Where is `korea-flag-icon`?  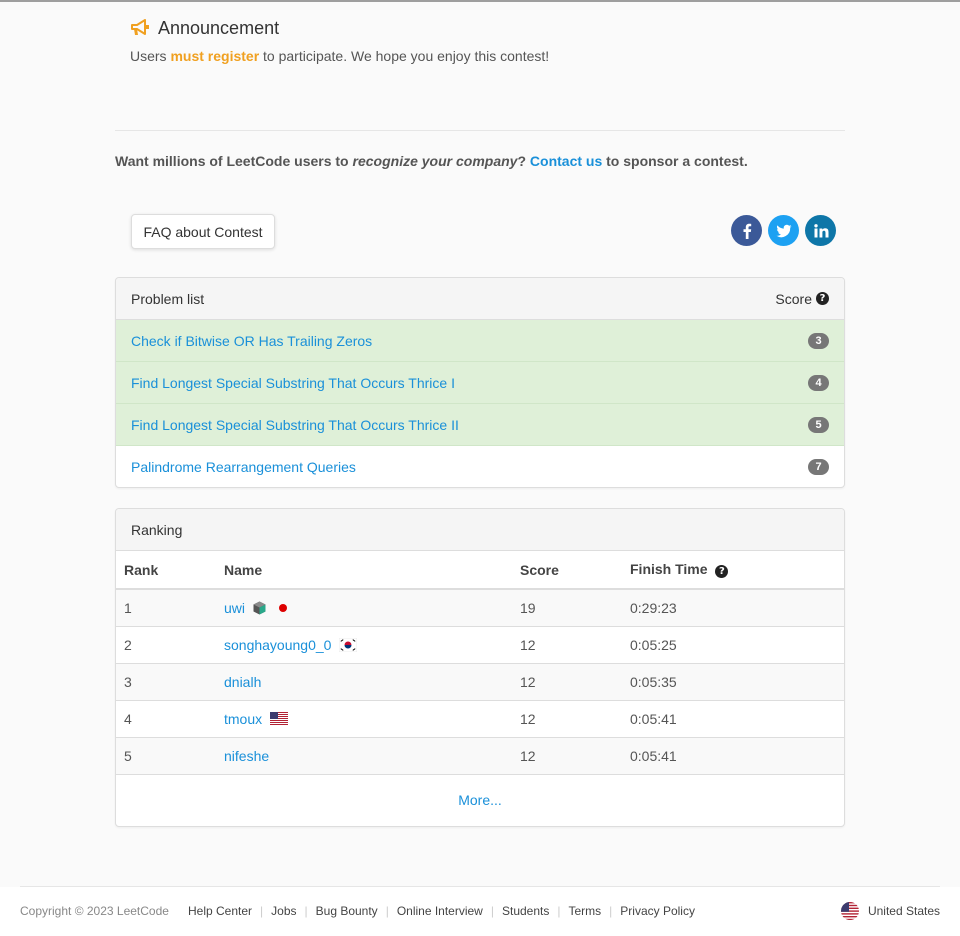 korea-flag-icon is located at coordinates (348, 644).